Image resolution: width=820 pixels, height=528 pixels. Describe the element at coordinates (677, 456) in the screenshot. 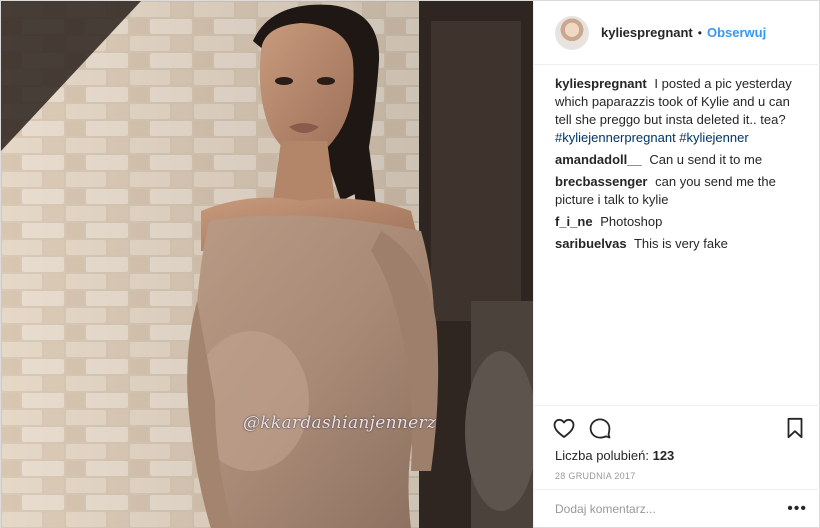

I see `likes-count: Liczba polubień: 123` at that location.